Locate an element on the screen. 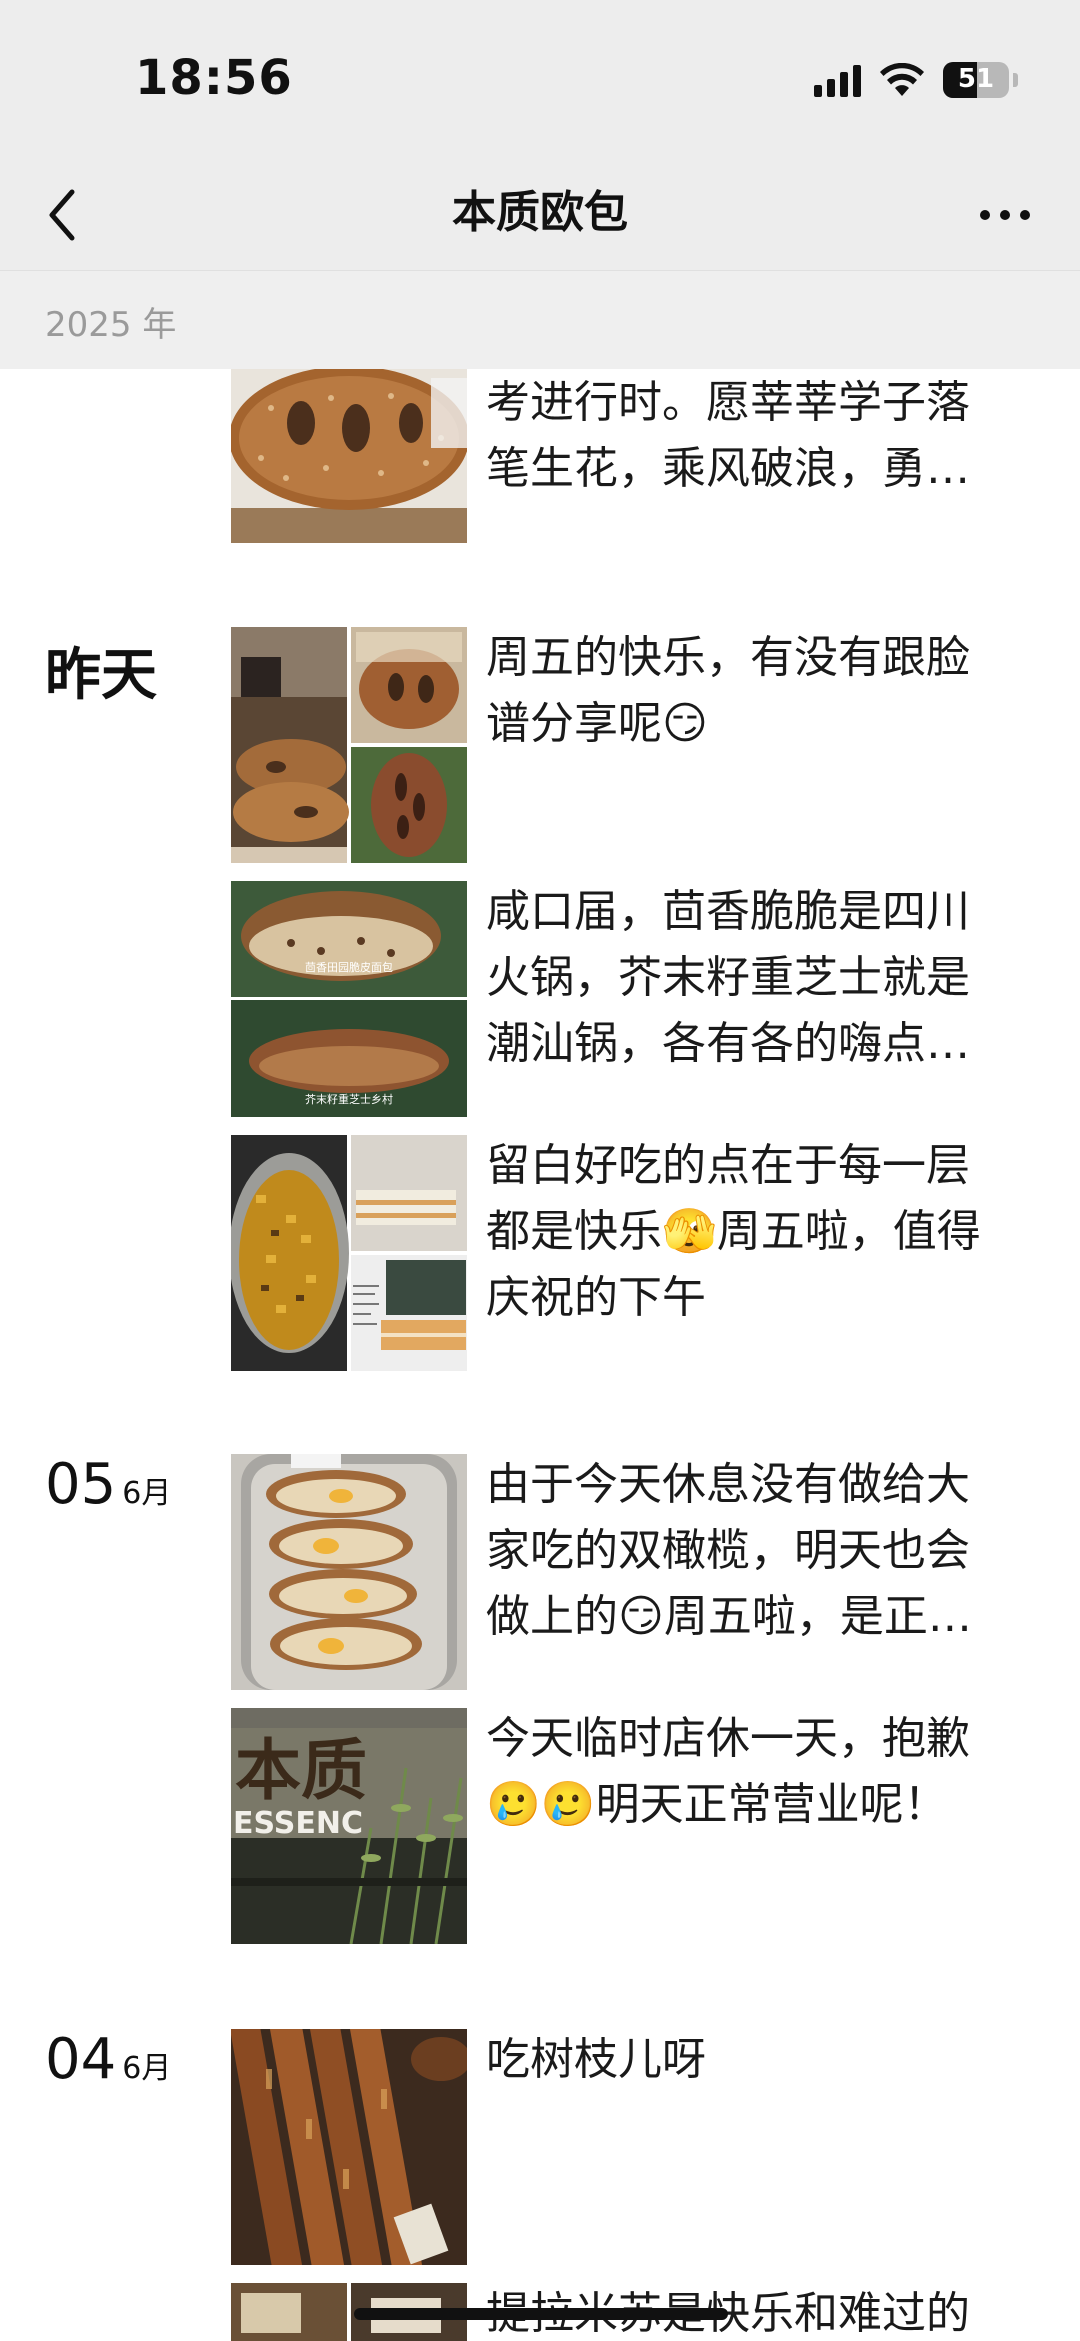 This screenshot has height=2341, width=1080. post-text: 由于今天休息没有做给大家吃的双橄榄，明天也会做上的😏周五啦，是正式的周末 is located at coordinates (746, 1551).